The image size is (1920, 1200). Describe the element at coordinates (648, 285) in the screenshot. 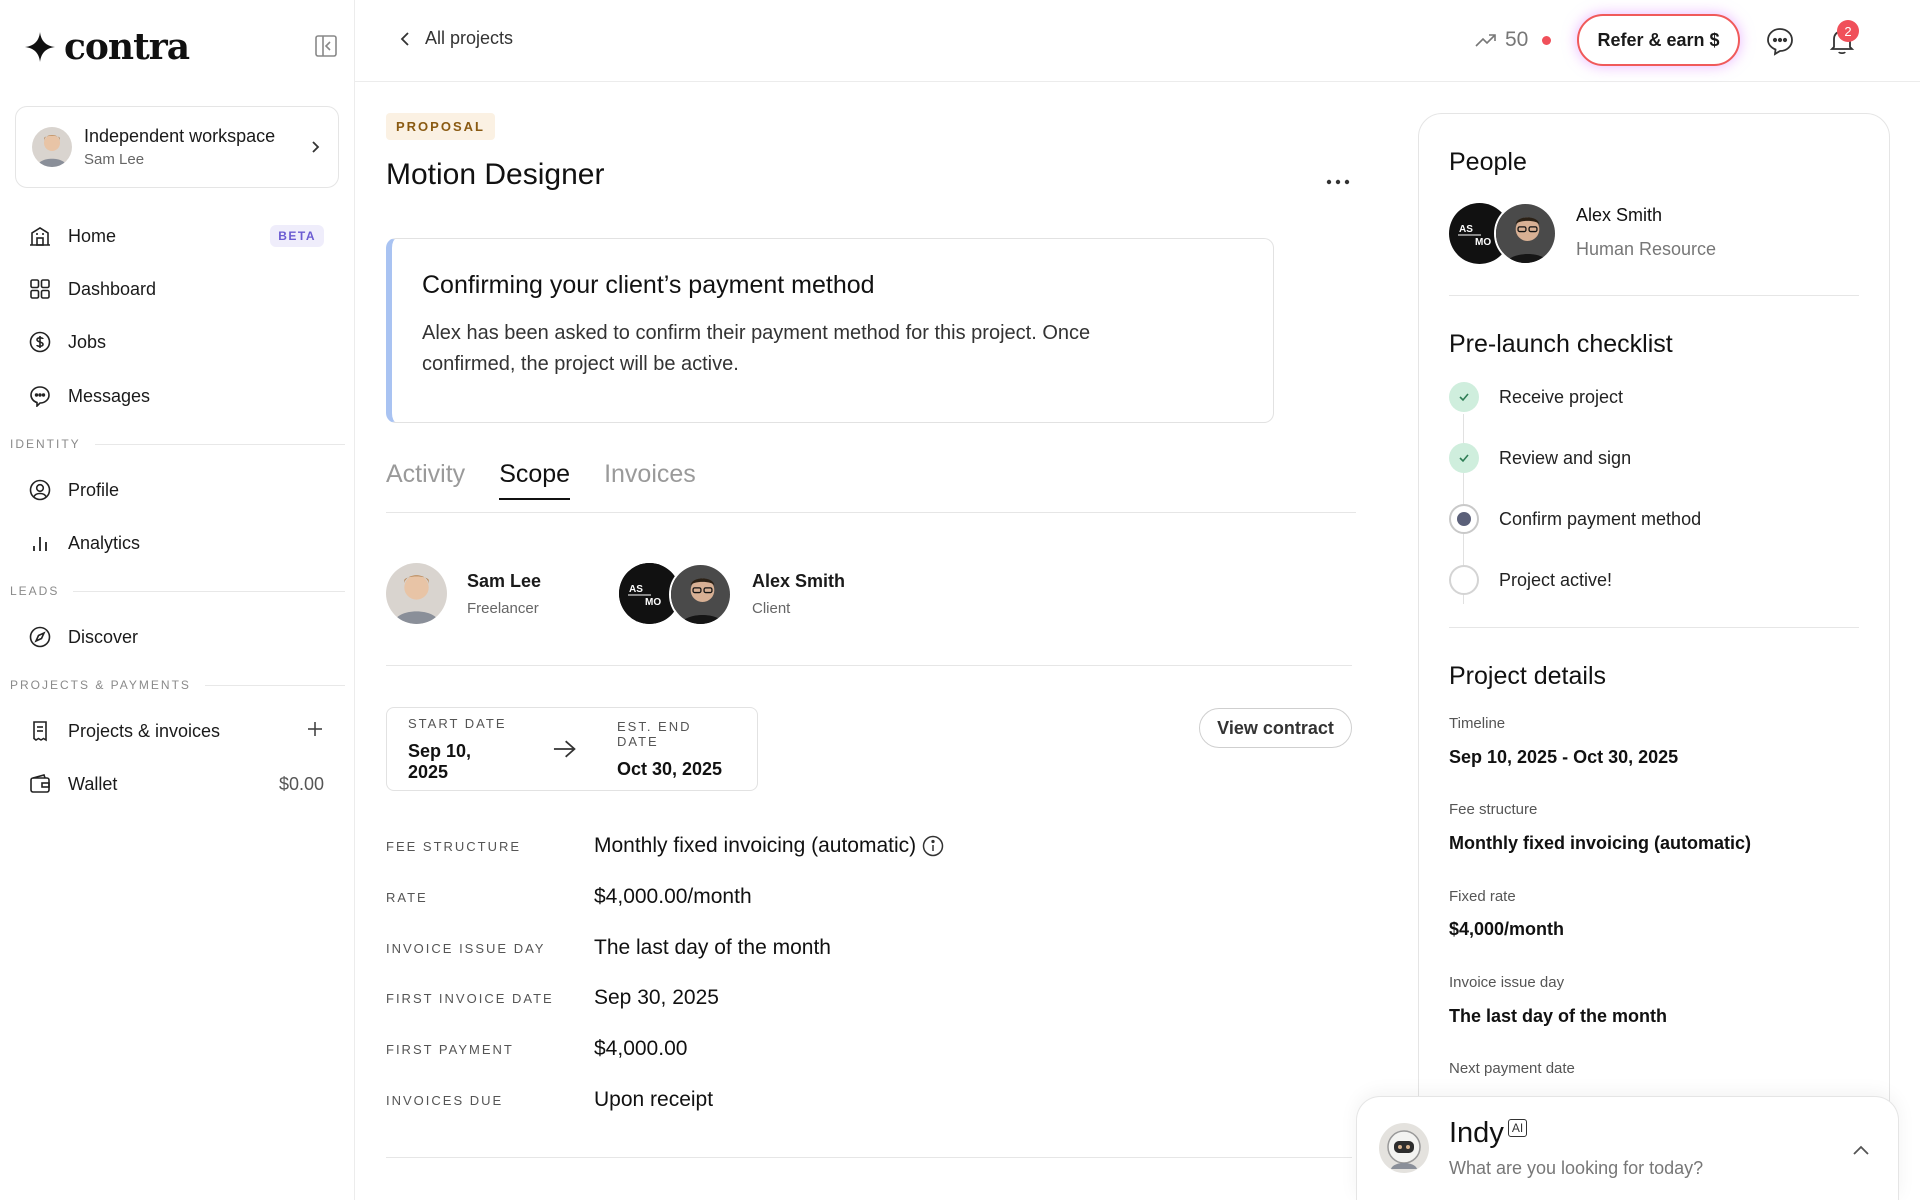

I see `notice-title: Confirming your client’s payment method` at that location.